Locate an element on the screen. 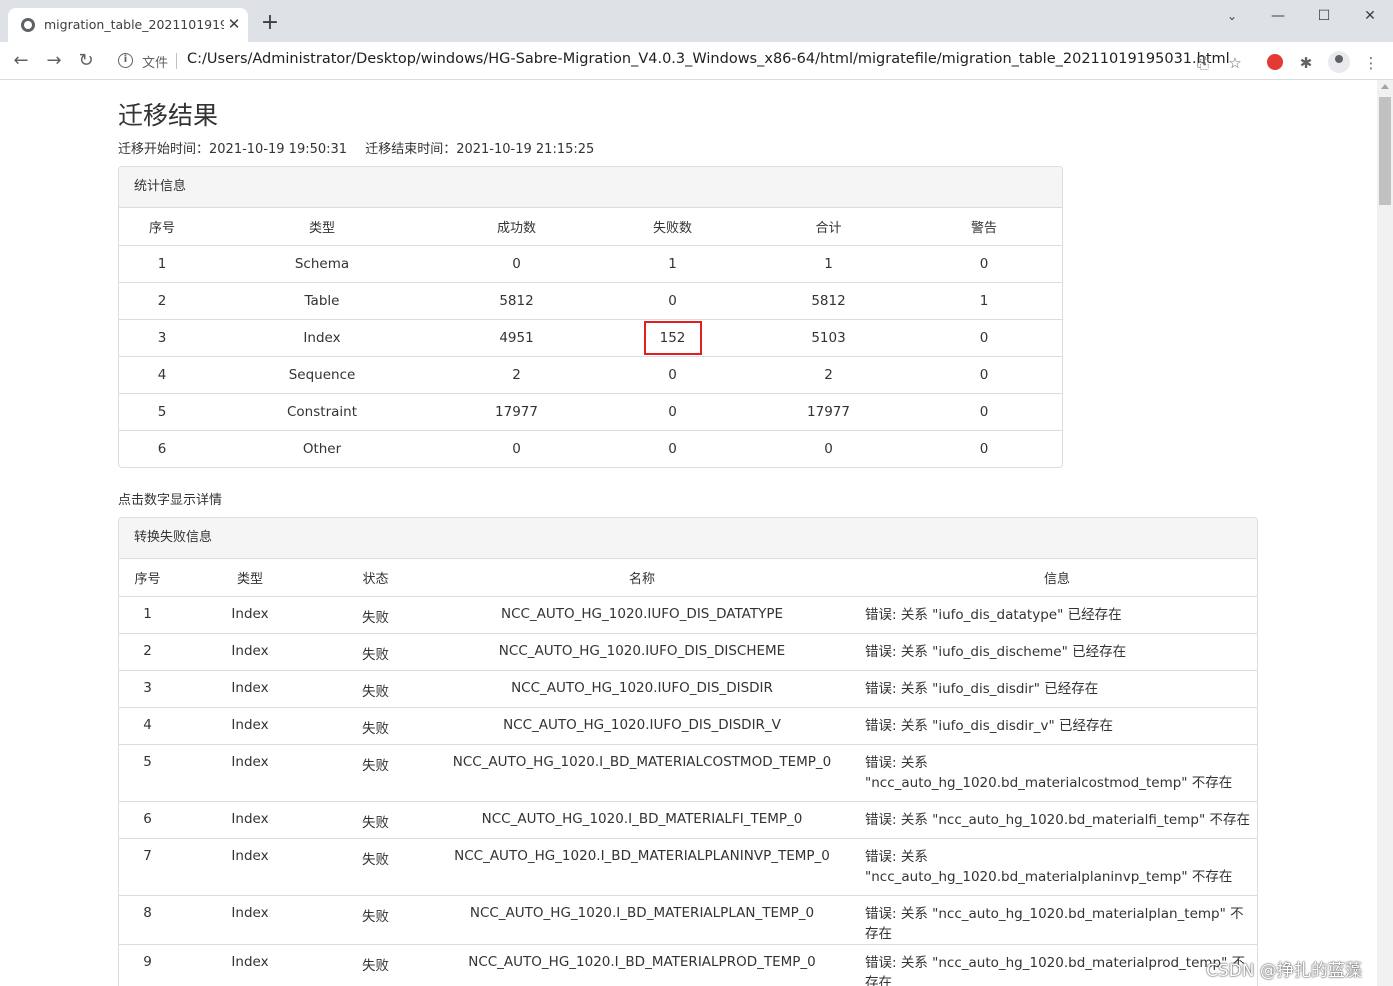  failure-info-cell: 错误: 关系 "iufo_dis_disdir" 已经存在 is located at coordinates (1057, 688).